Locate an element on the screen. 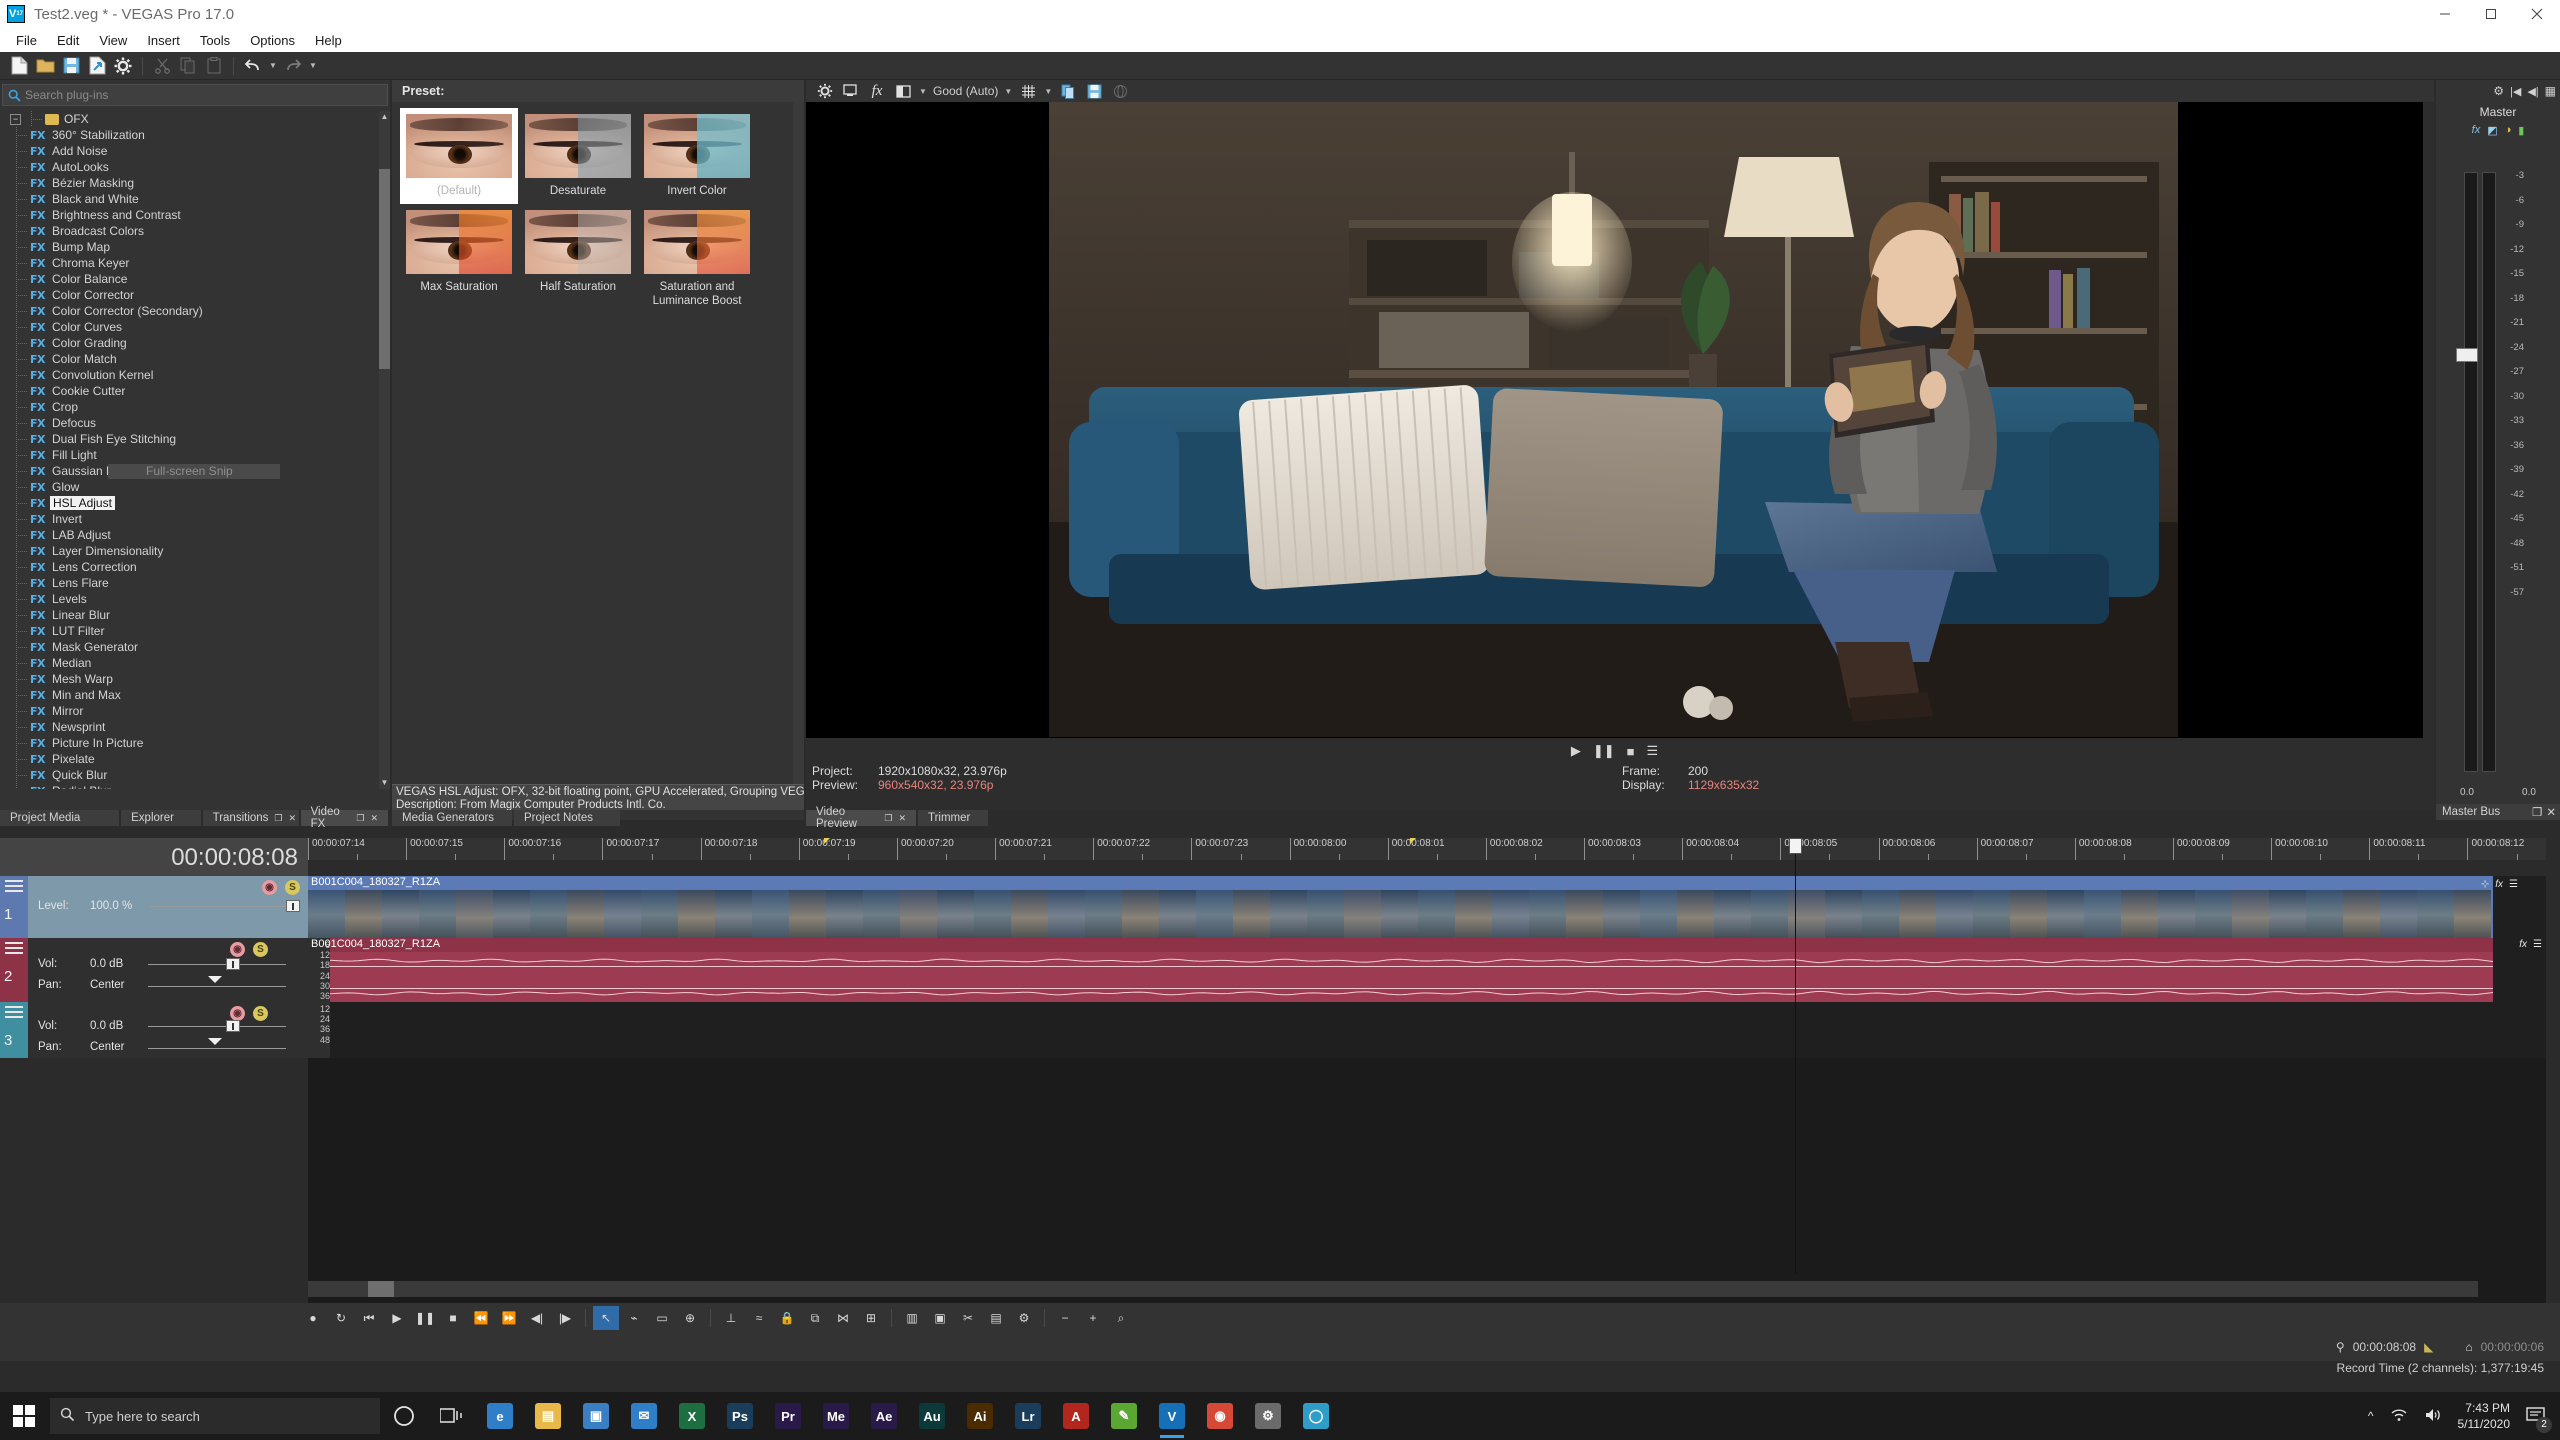 The image size is (2560, 1440). copy-icon is located at coordinates (188, 66).